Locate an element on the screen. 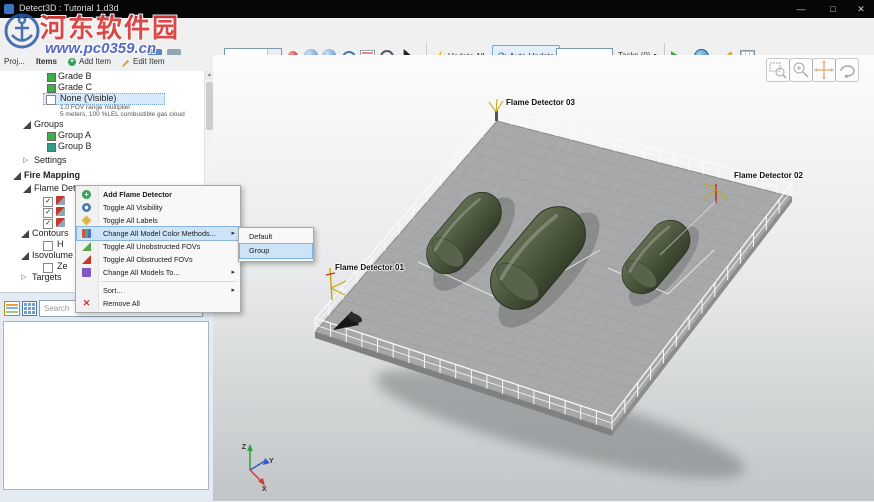 The height and width of the screenshot is (502, 874). color-methods-submenu: Default Group is located at coordinates (276, 244).